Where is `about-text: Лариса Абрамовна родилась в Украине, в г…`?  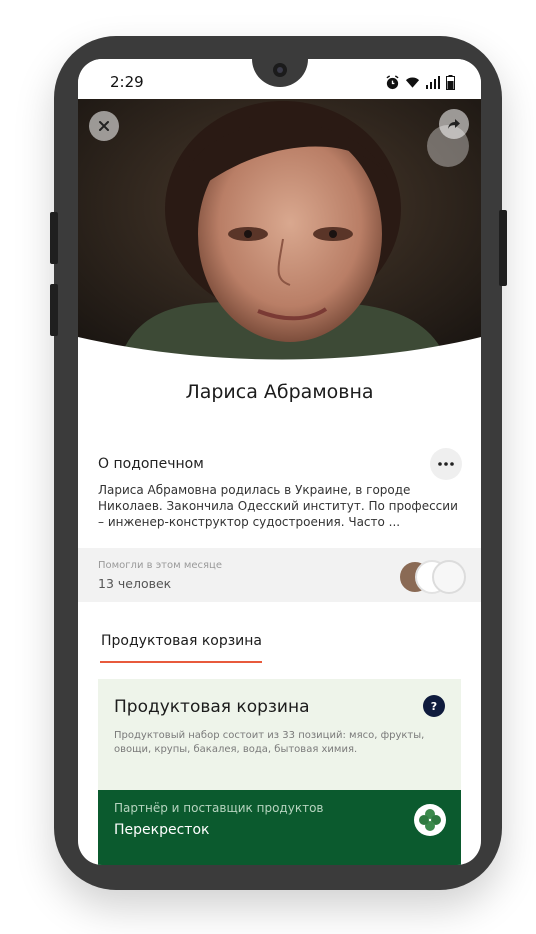
about-text: Лариса Абрамовна родилась в Украине, в г… is located at coordinates (278, 506).